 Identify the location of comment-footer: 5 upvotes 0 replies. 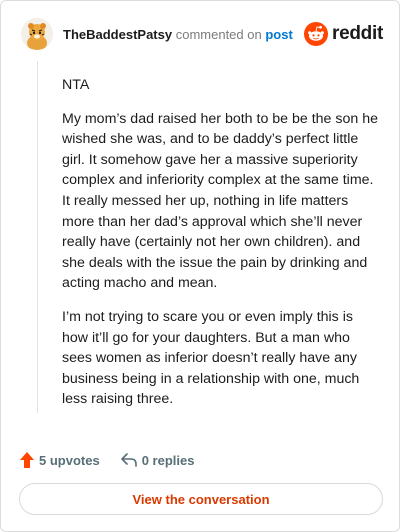
(106, 460).